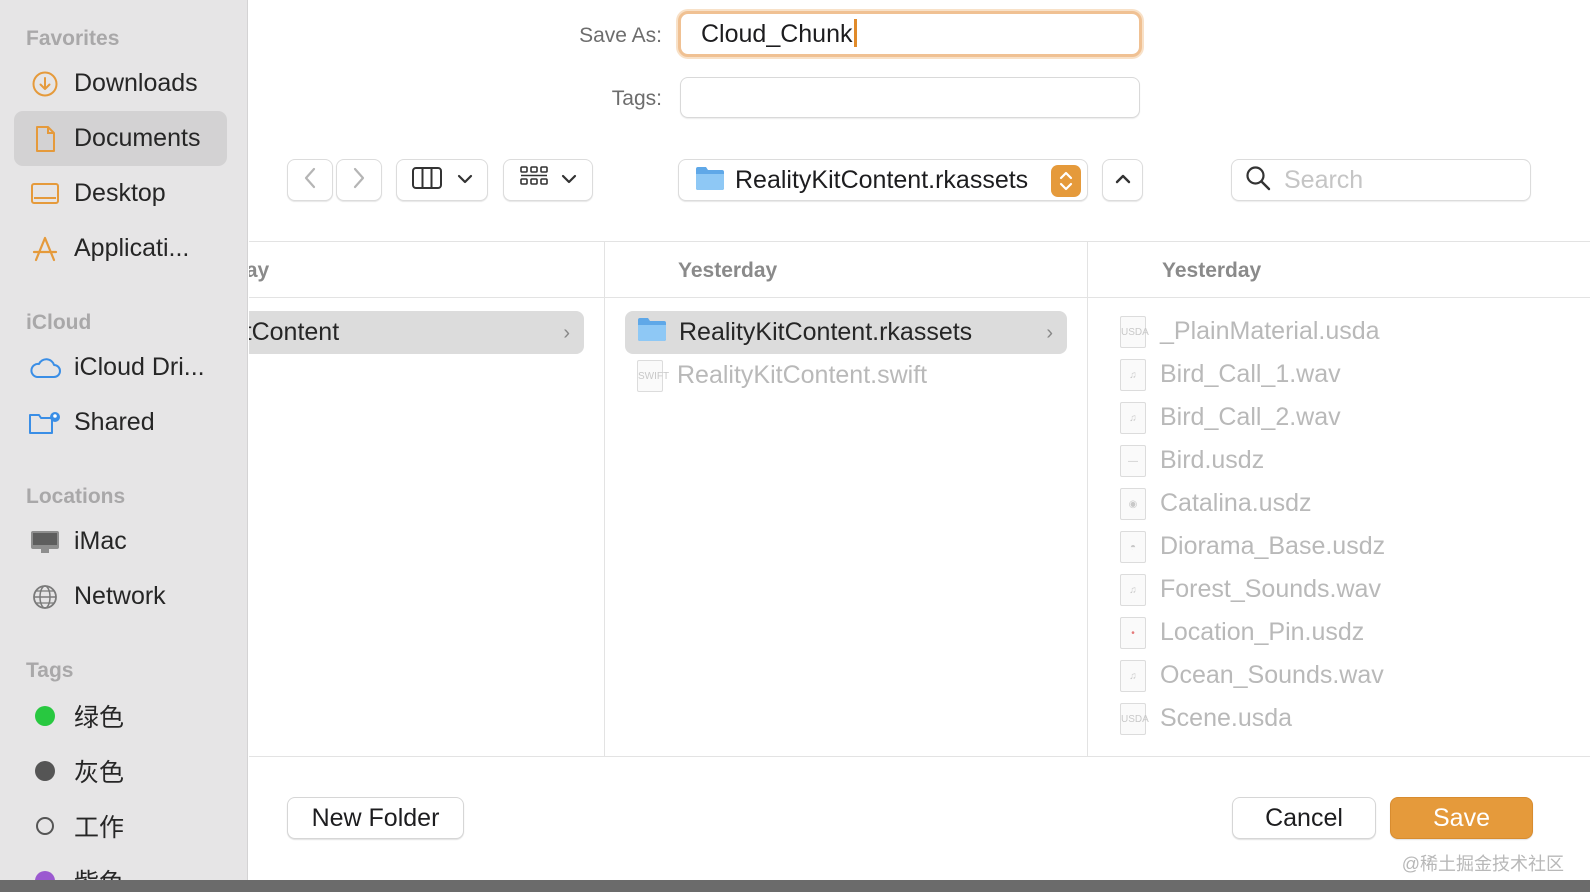 The width and height of the screenshot is (1590, 892). Describe the element at coordinates (1133, 460) in the screenshot. I see `usdz-file-icon: —` at that location.